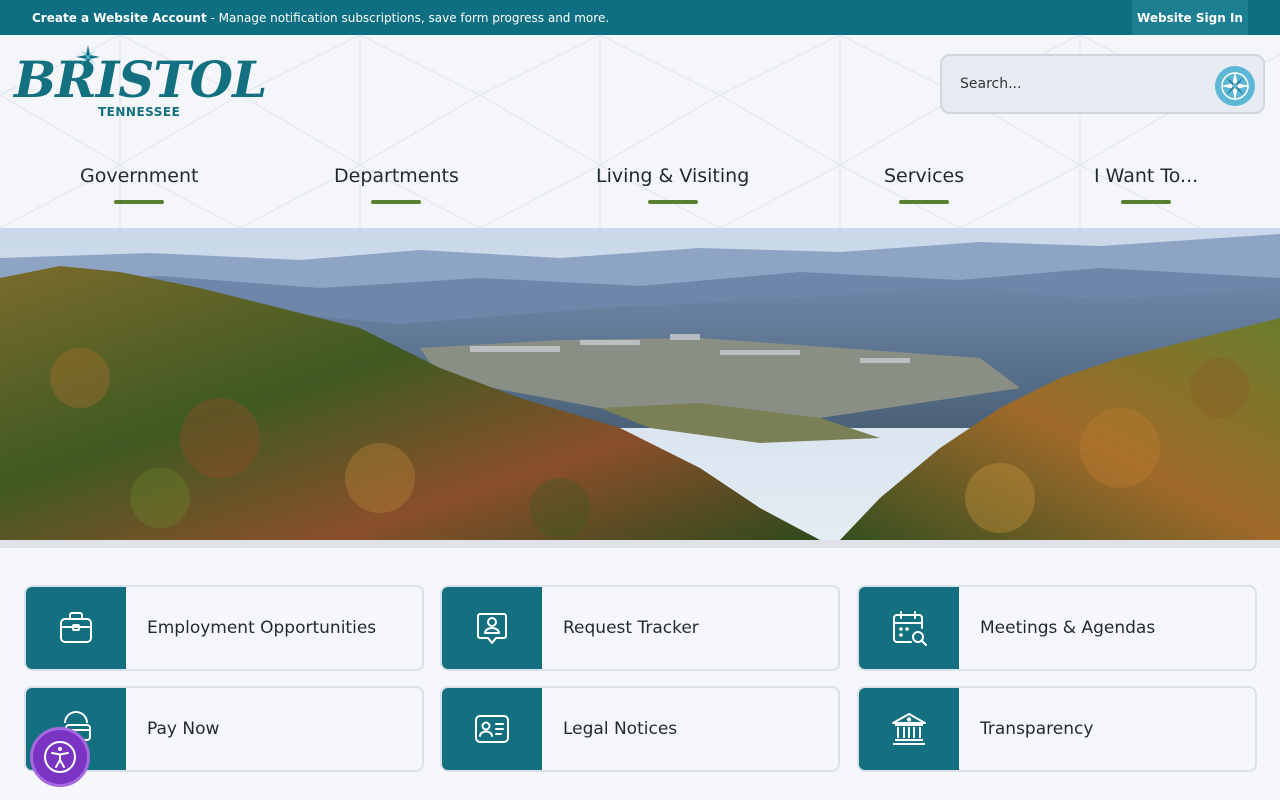 The width and height of the screenshot is (1280, 800). What do you see at coordinates (673, 176) in the screenshot?
I see `nav-label: Living & Visiting` at bounding box center [673, 176].